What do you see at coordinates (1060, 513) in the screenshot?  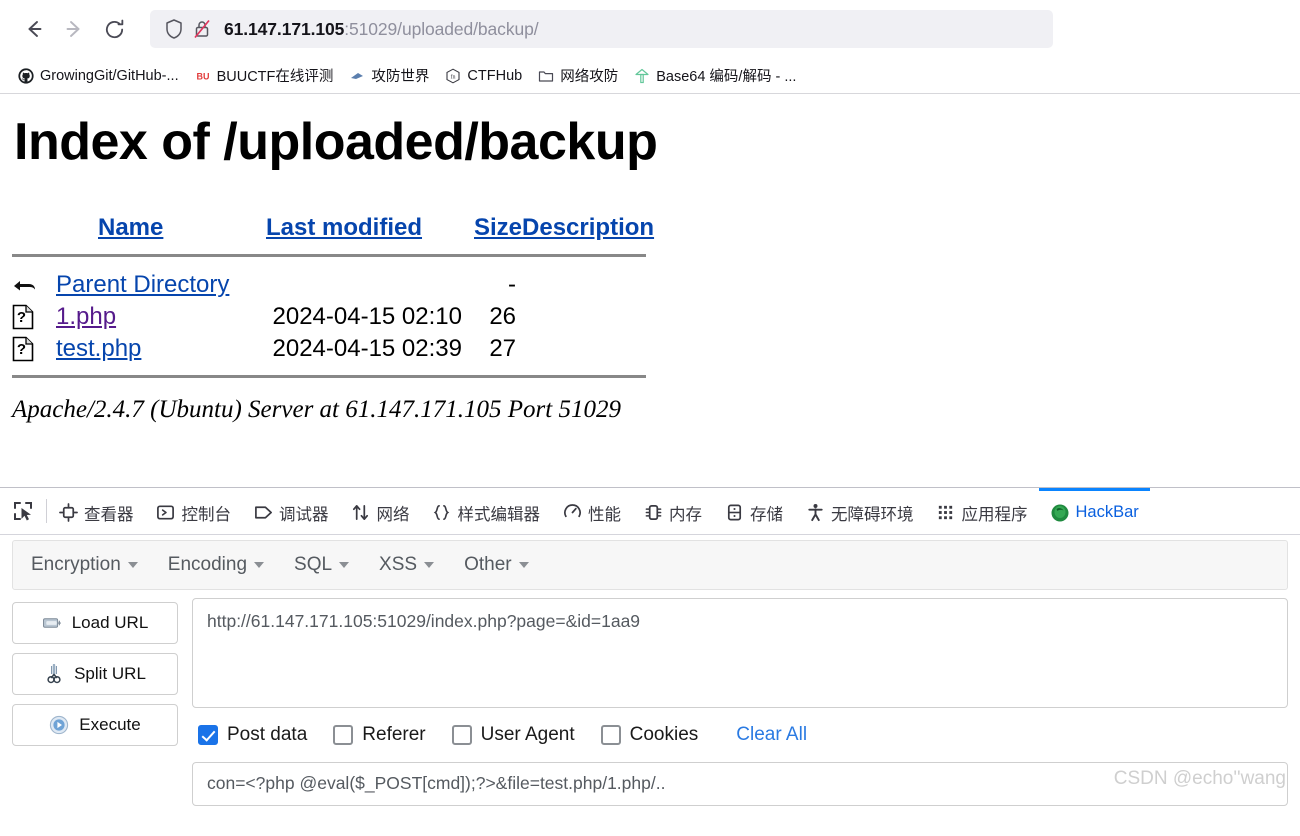 I see `hackbar-icon` at bounding box center [1060, 513].